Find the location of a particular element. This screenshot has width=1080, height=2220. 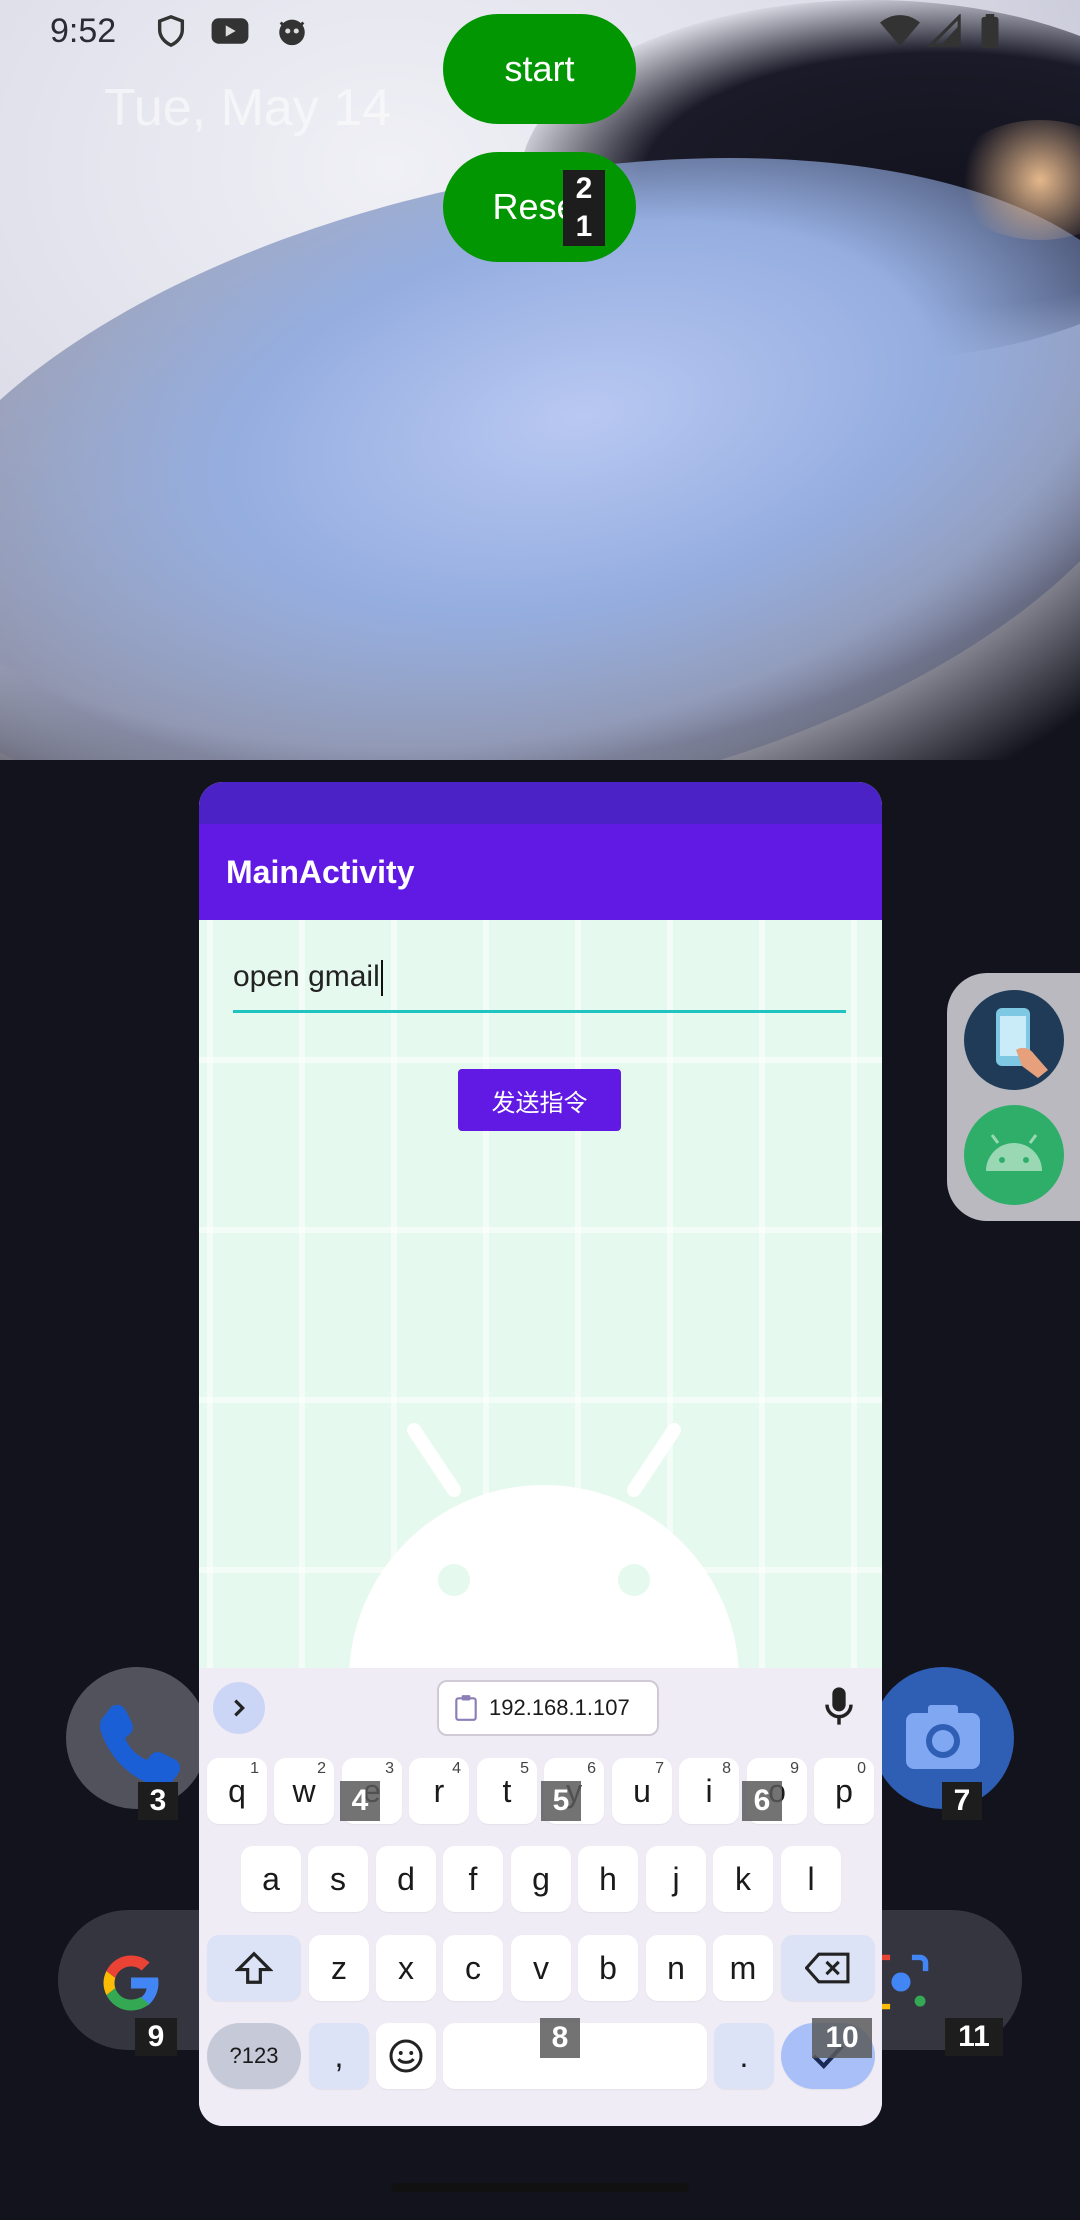

key-a: a is located at coordinates (271, 1879).